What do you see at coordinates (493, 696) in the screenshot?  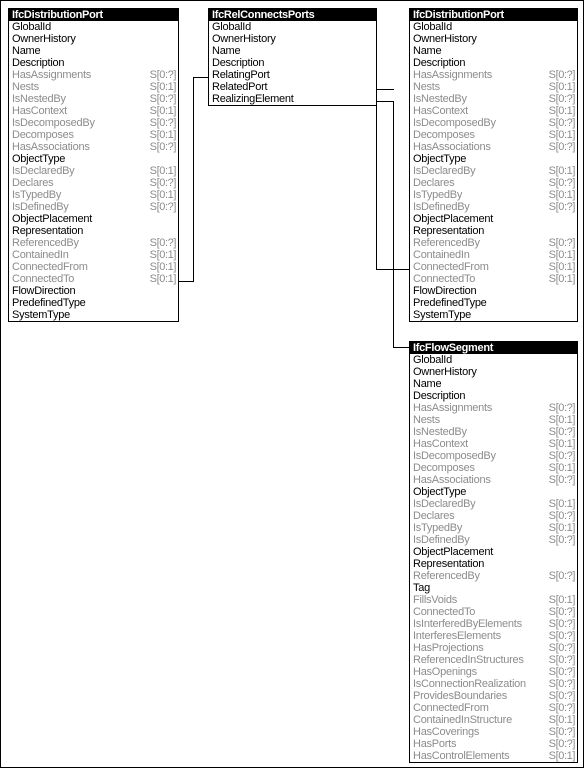 I see `attribute-row: ProvidesBoundaries S[0:?]` at bounding box center [493, 696].